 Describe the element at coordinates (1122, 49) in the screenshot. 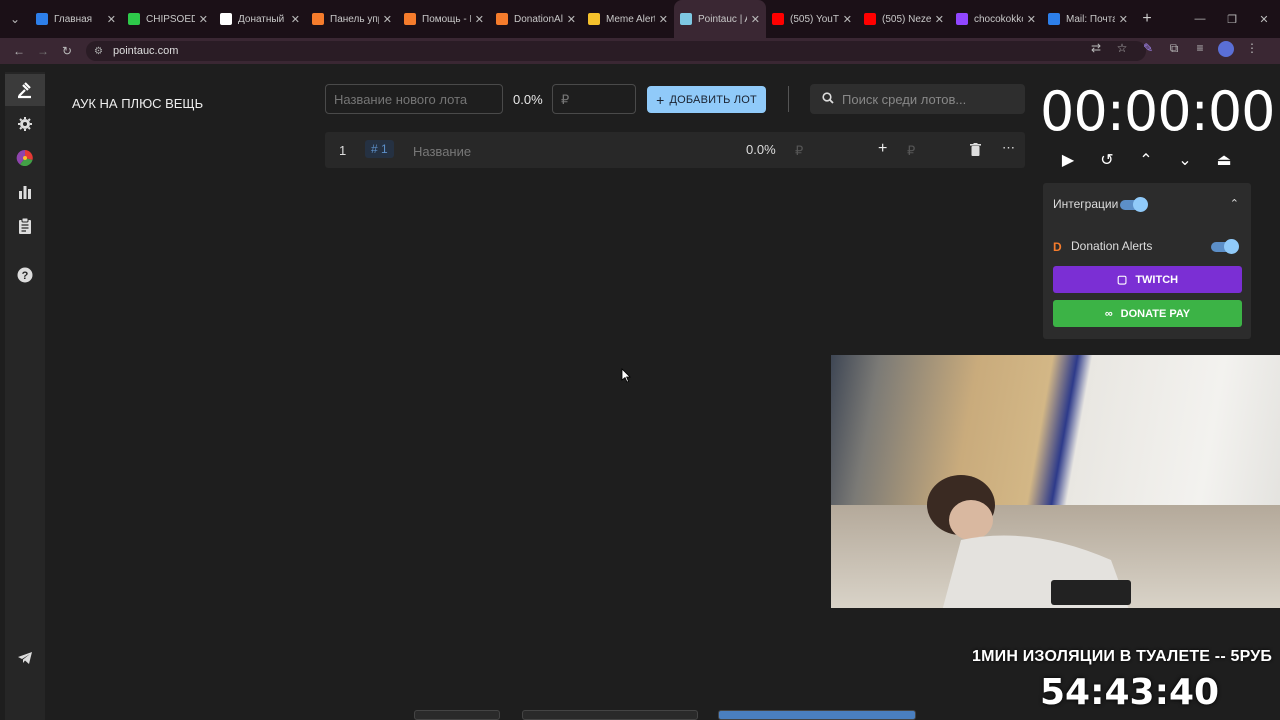

I see `bookmark-star-icon: ☆` at that location.